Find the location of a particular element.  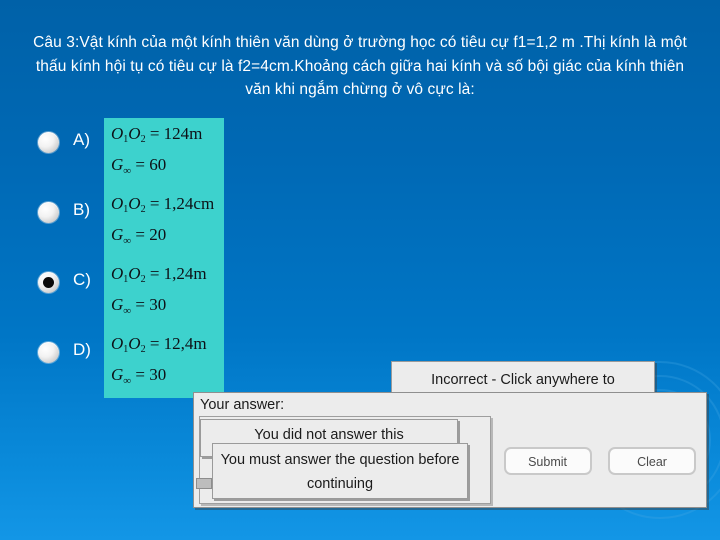

formula-line-d-1: O1O2 = 12,4m is located at coordinates (159, 344).